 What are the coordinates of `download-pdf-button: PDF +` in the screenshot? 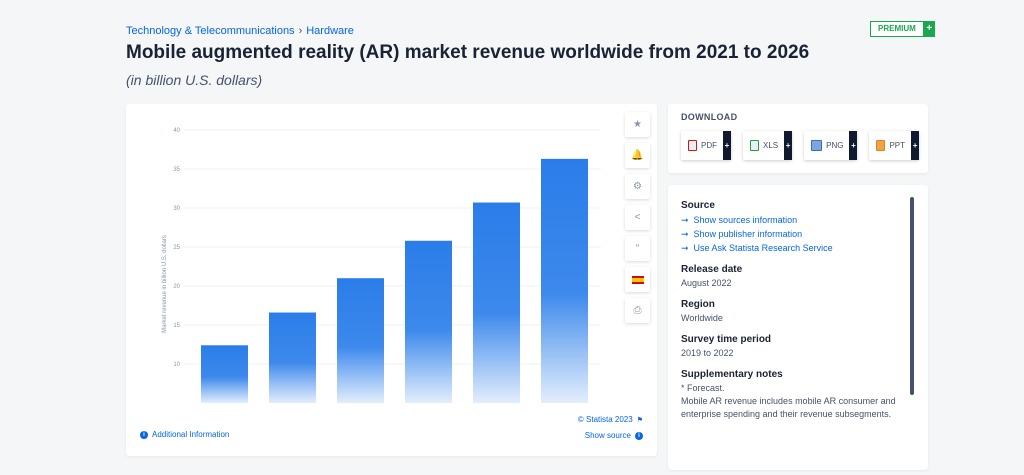 It's located at (706, 145).